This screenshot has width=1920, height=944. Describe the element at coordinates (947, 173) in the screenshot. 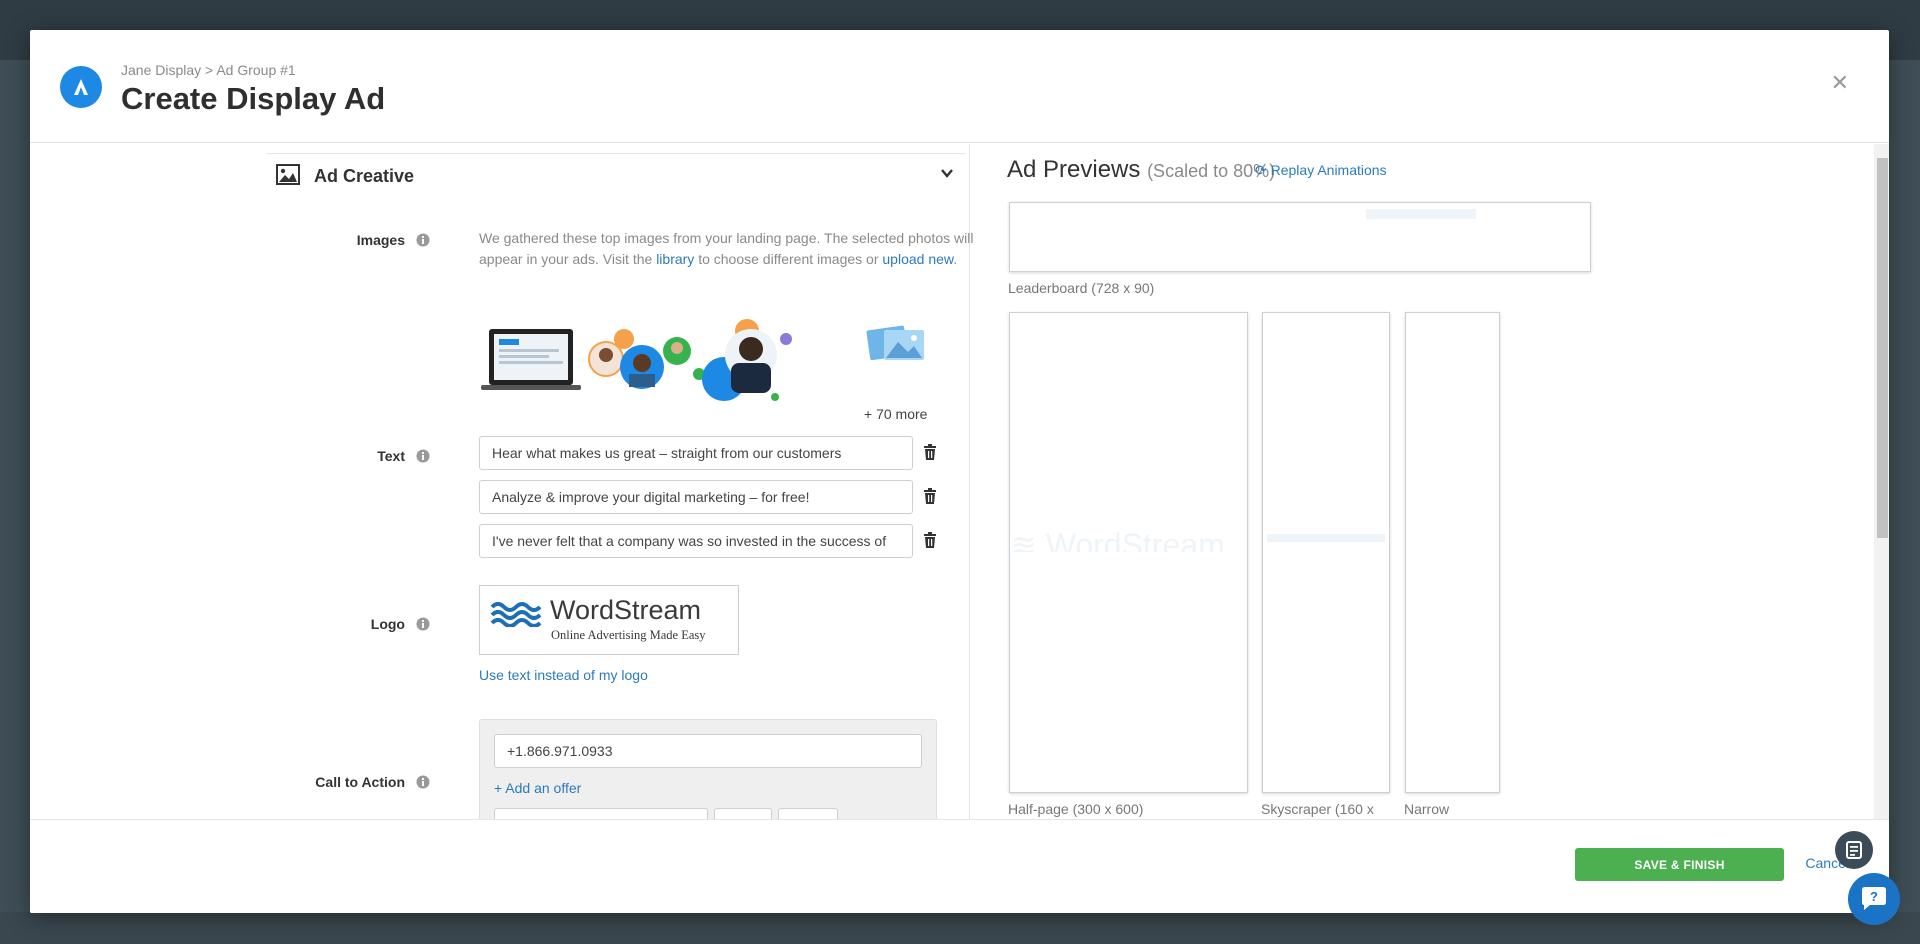

I see `chevron-down-icon` at that location.